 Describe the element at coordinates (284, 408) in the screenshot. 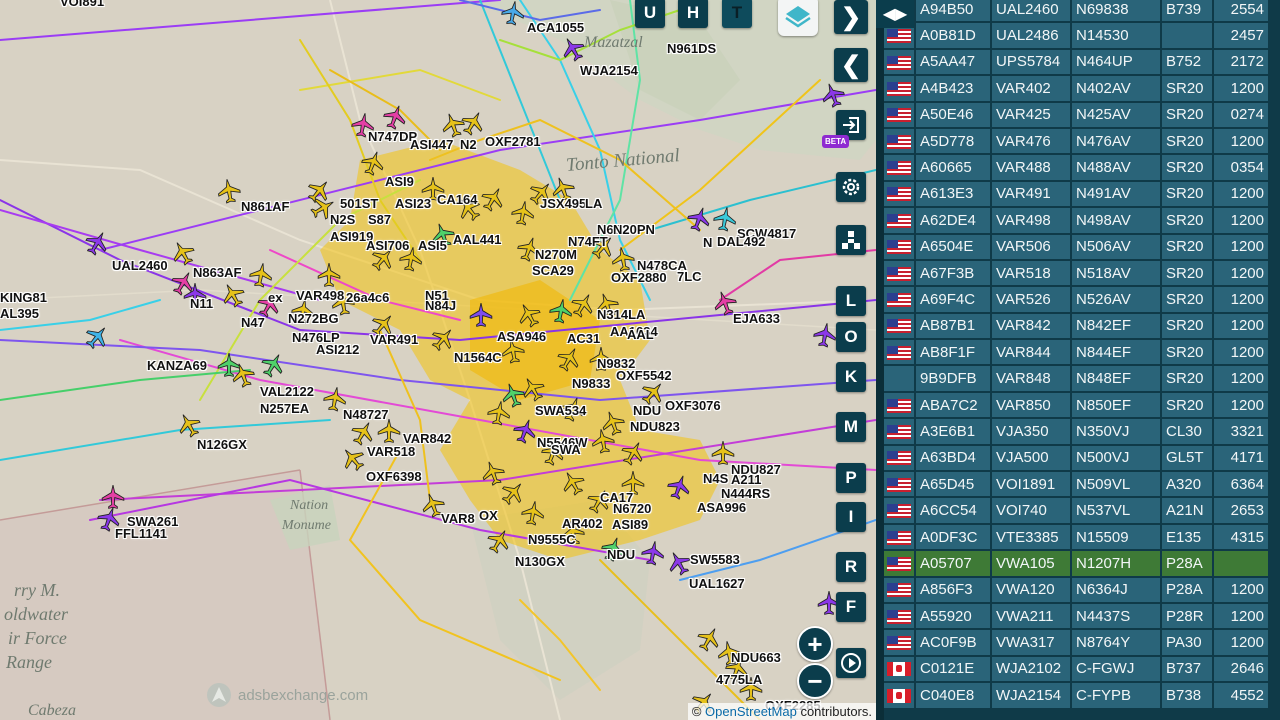

I see `aircraft-callsign-label: N257EA` at that location.